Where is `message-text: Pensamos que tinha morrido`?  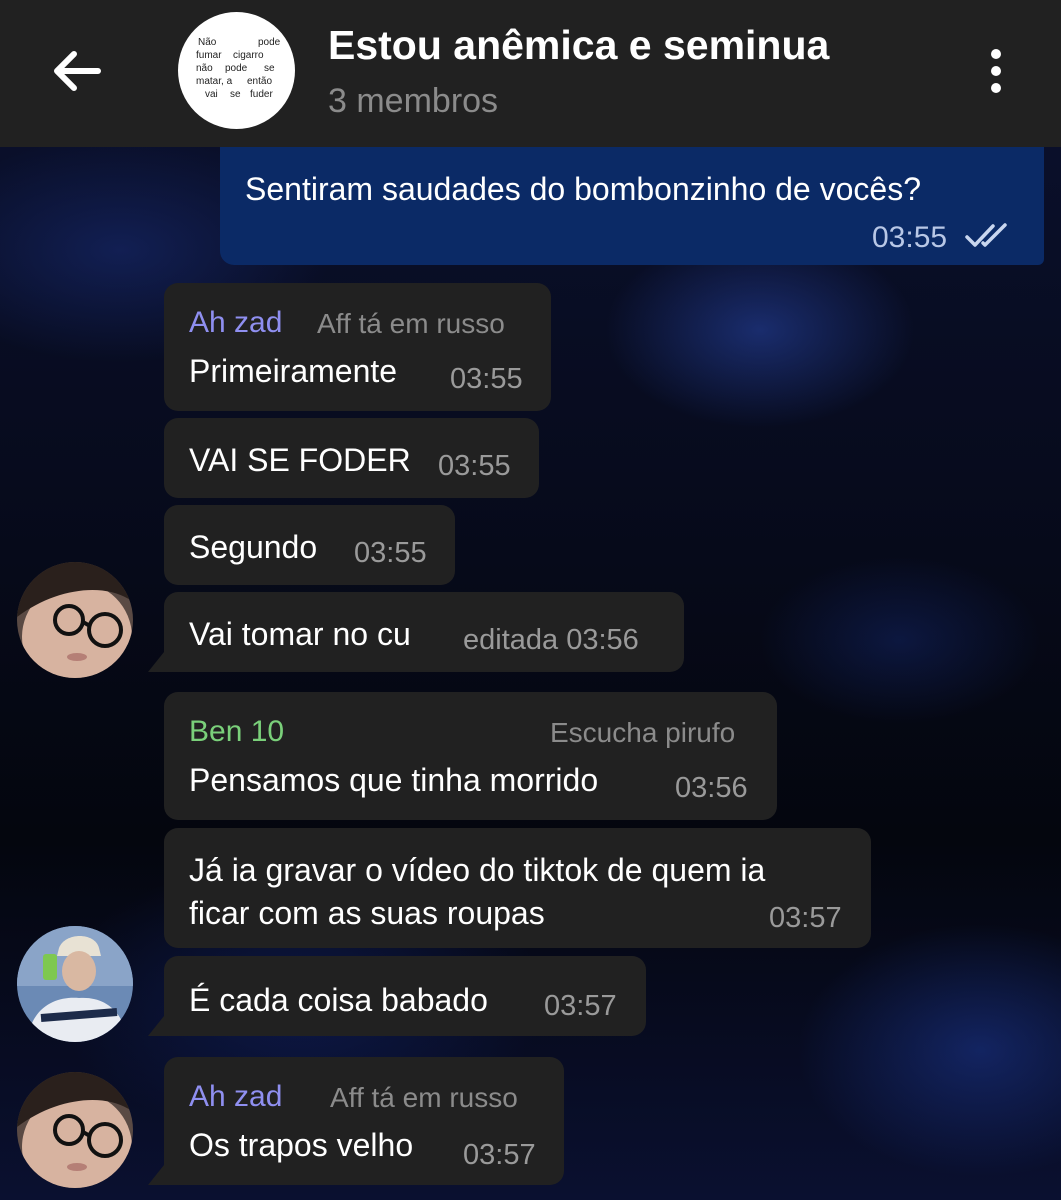 message-text: Pensamos que tinha morrido is located at coordinates (394, 780).